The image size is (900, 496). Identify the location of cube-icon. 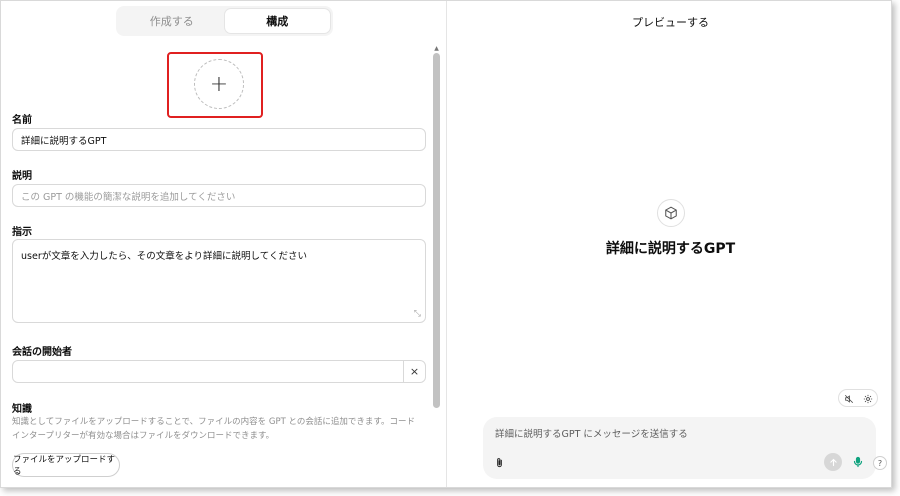
(671, 213).